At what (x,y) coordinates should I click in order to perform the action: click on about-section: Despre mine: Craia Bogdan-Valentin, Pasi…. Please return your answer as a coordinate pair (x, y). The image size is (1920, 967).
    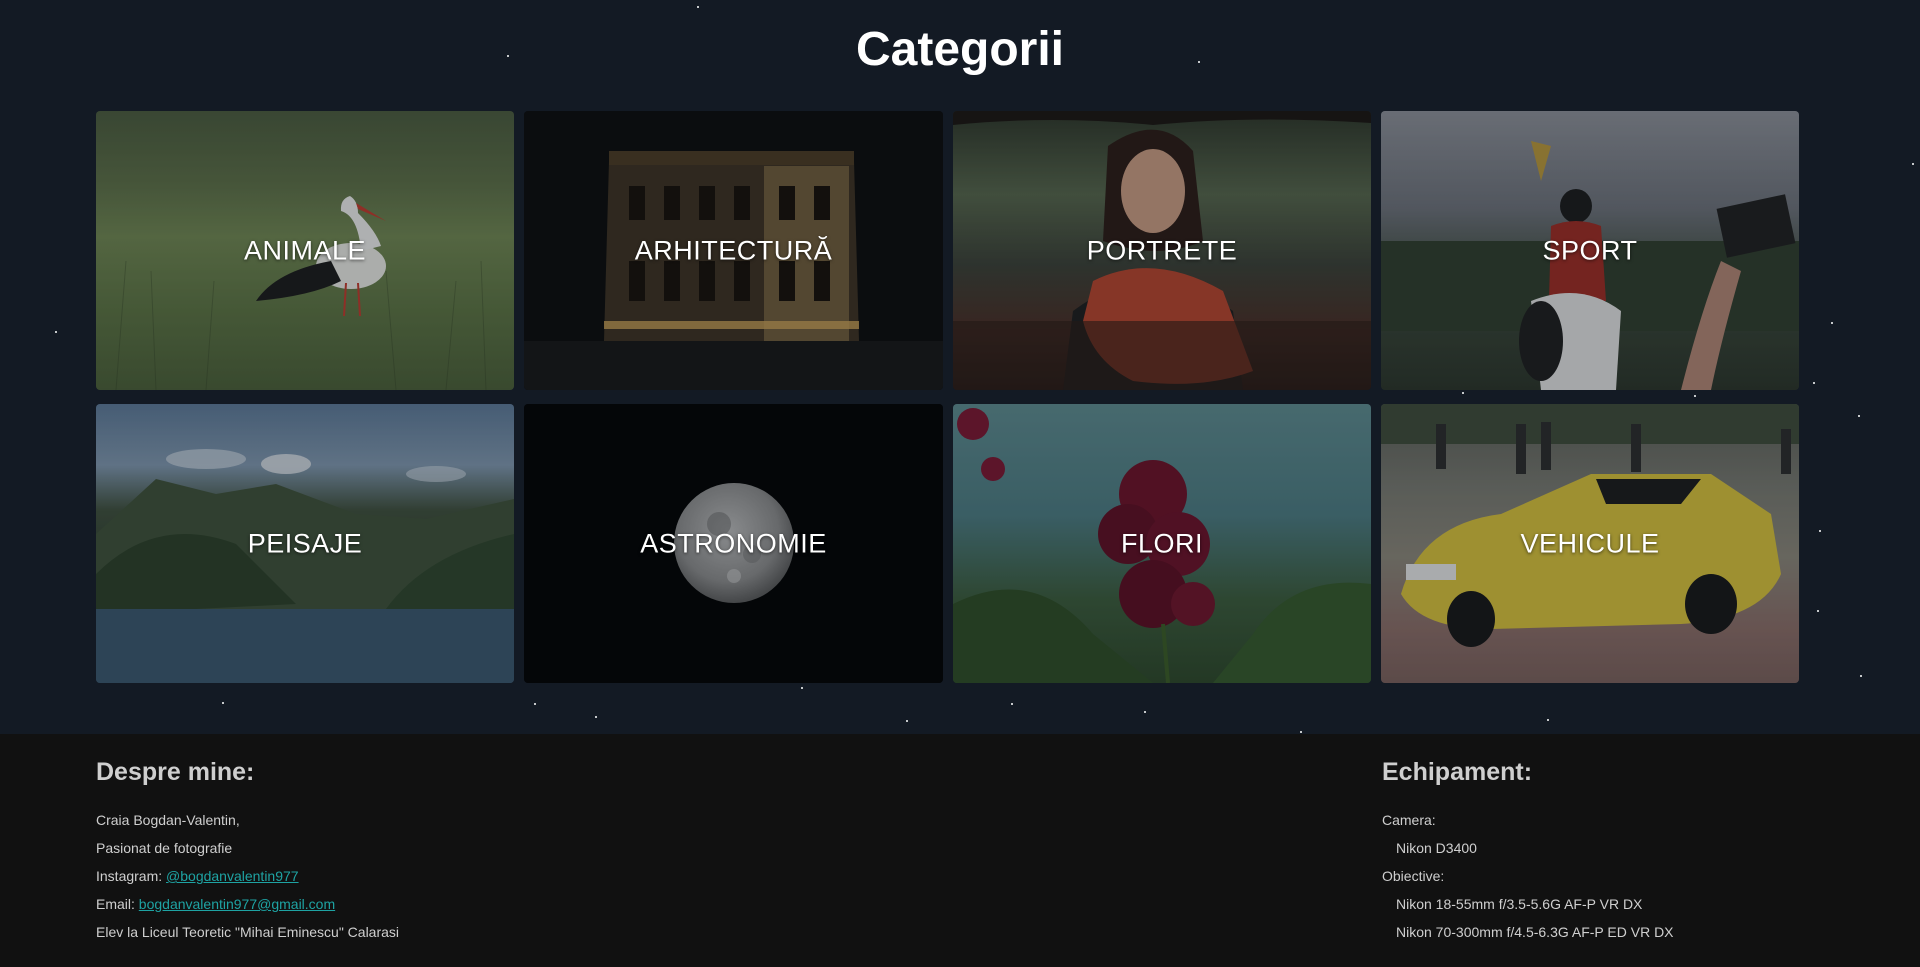
    Looking at the image, I should click on (247, 852).